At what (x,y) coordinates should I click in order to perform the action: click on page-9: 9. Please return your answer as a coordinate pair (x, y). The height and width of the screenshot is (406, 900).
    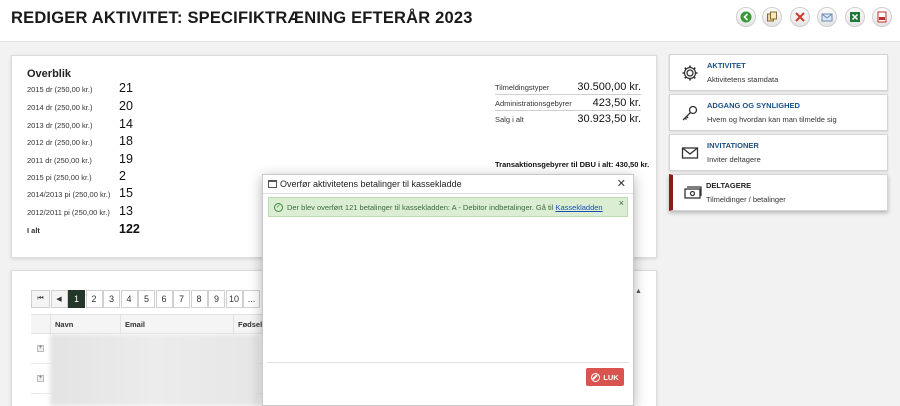
    Looking at the image, I should click on (216, 299).